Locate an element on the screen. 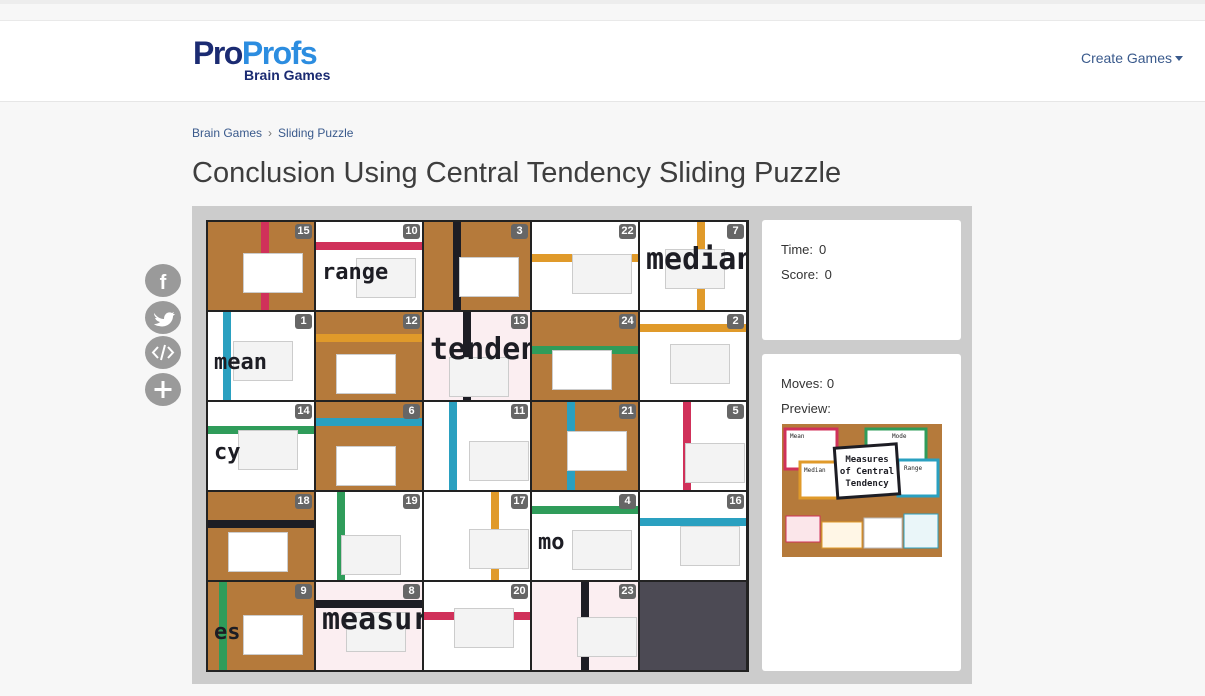 Image resolution: width=1205 pixels, height=696 pixels. puzzle-tile: 11 is located at coordinates (477, 446).